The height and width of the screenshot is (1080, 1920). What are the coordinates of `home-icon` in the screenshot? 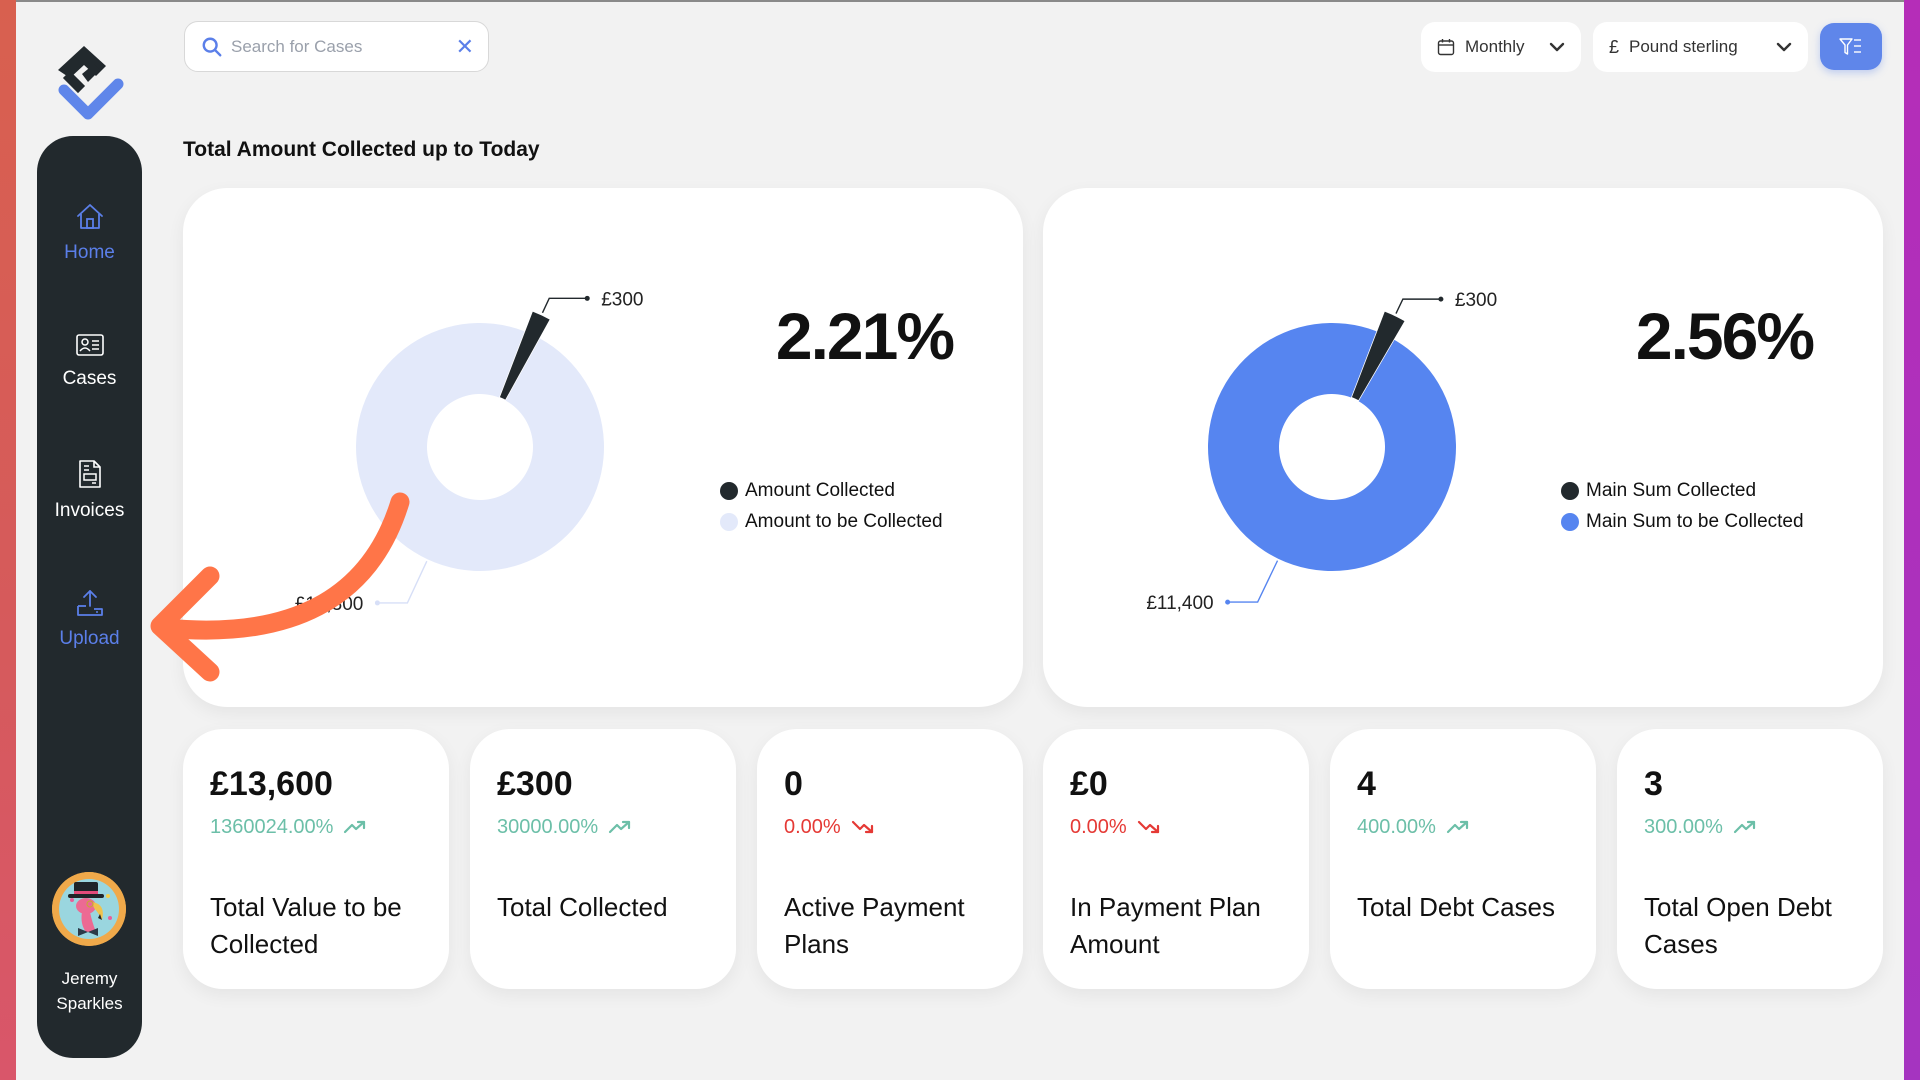 It's located at (89, 216).